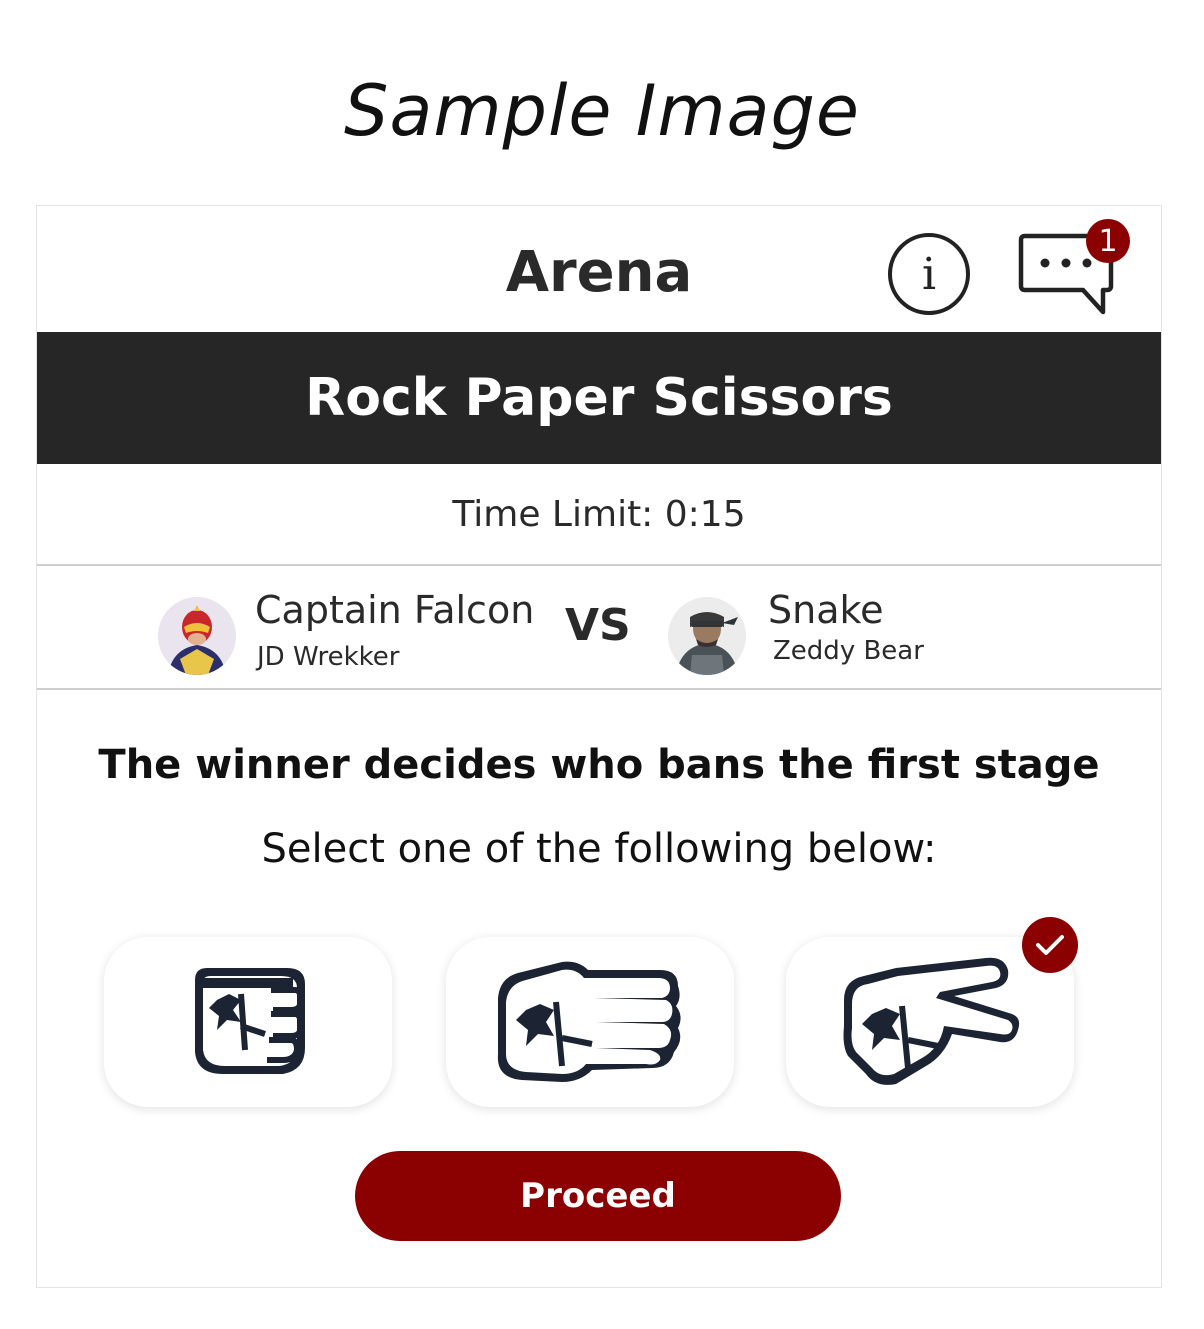 This screenshot has width=1204, height=1329. I want to click on player1-character: Captain Falcon, so click(395, 610).